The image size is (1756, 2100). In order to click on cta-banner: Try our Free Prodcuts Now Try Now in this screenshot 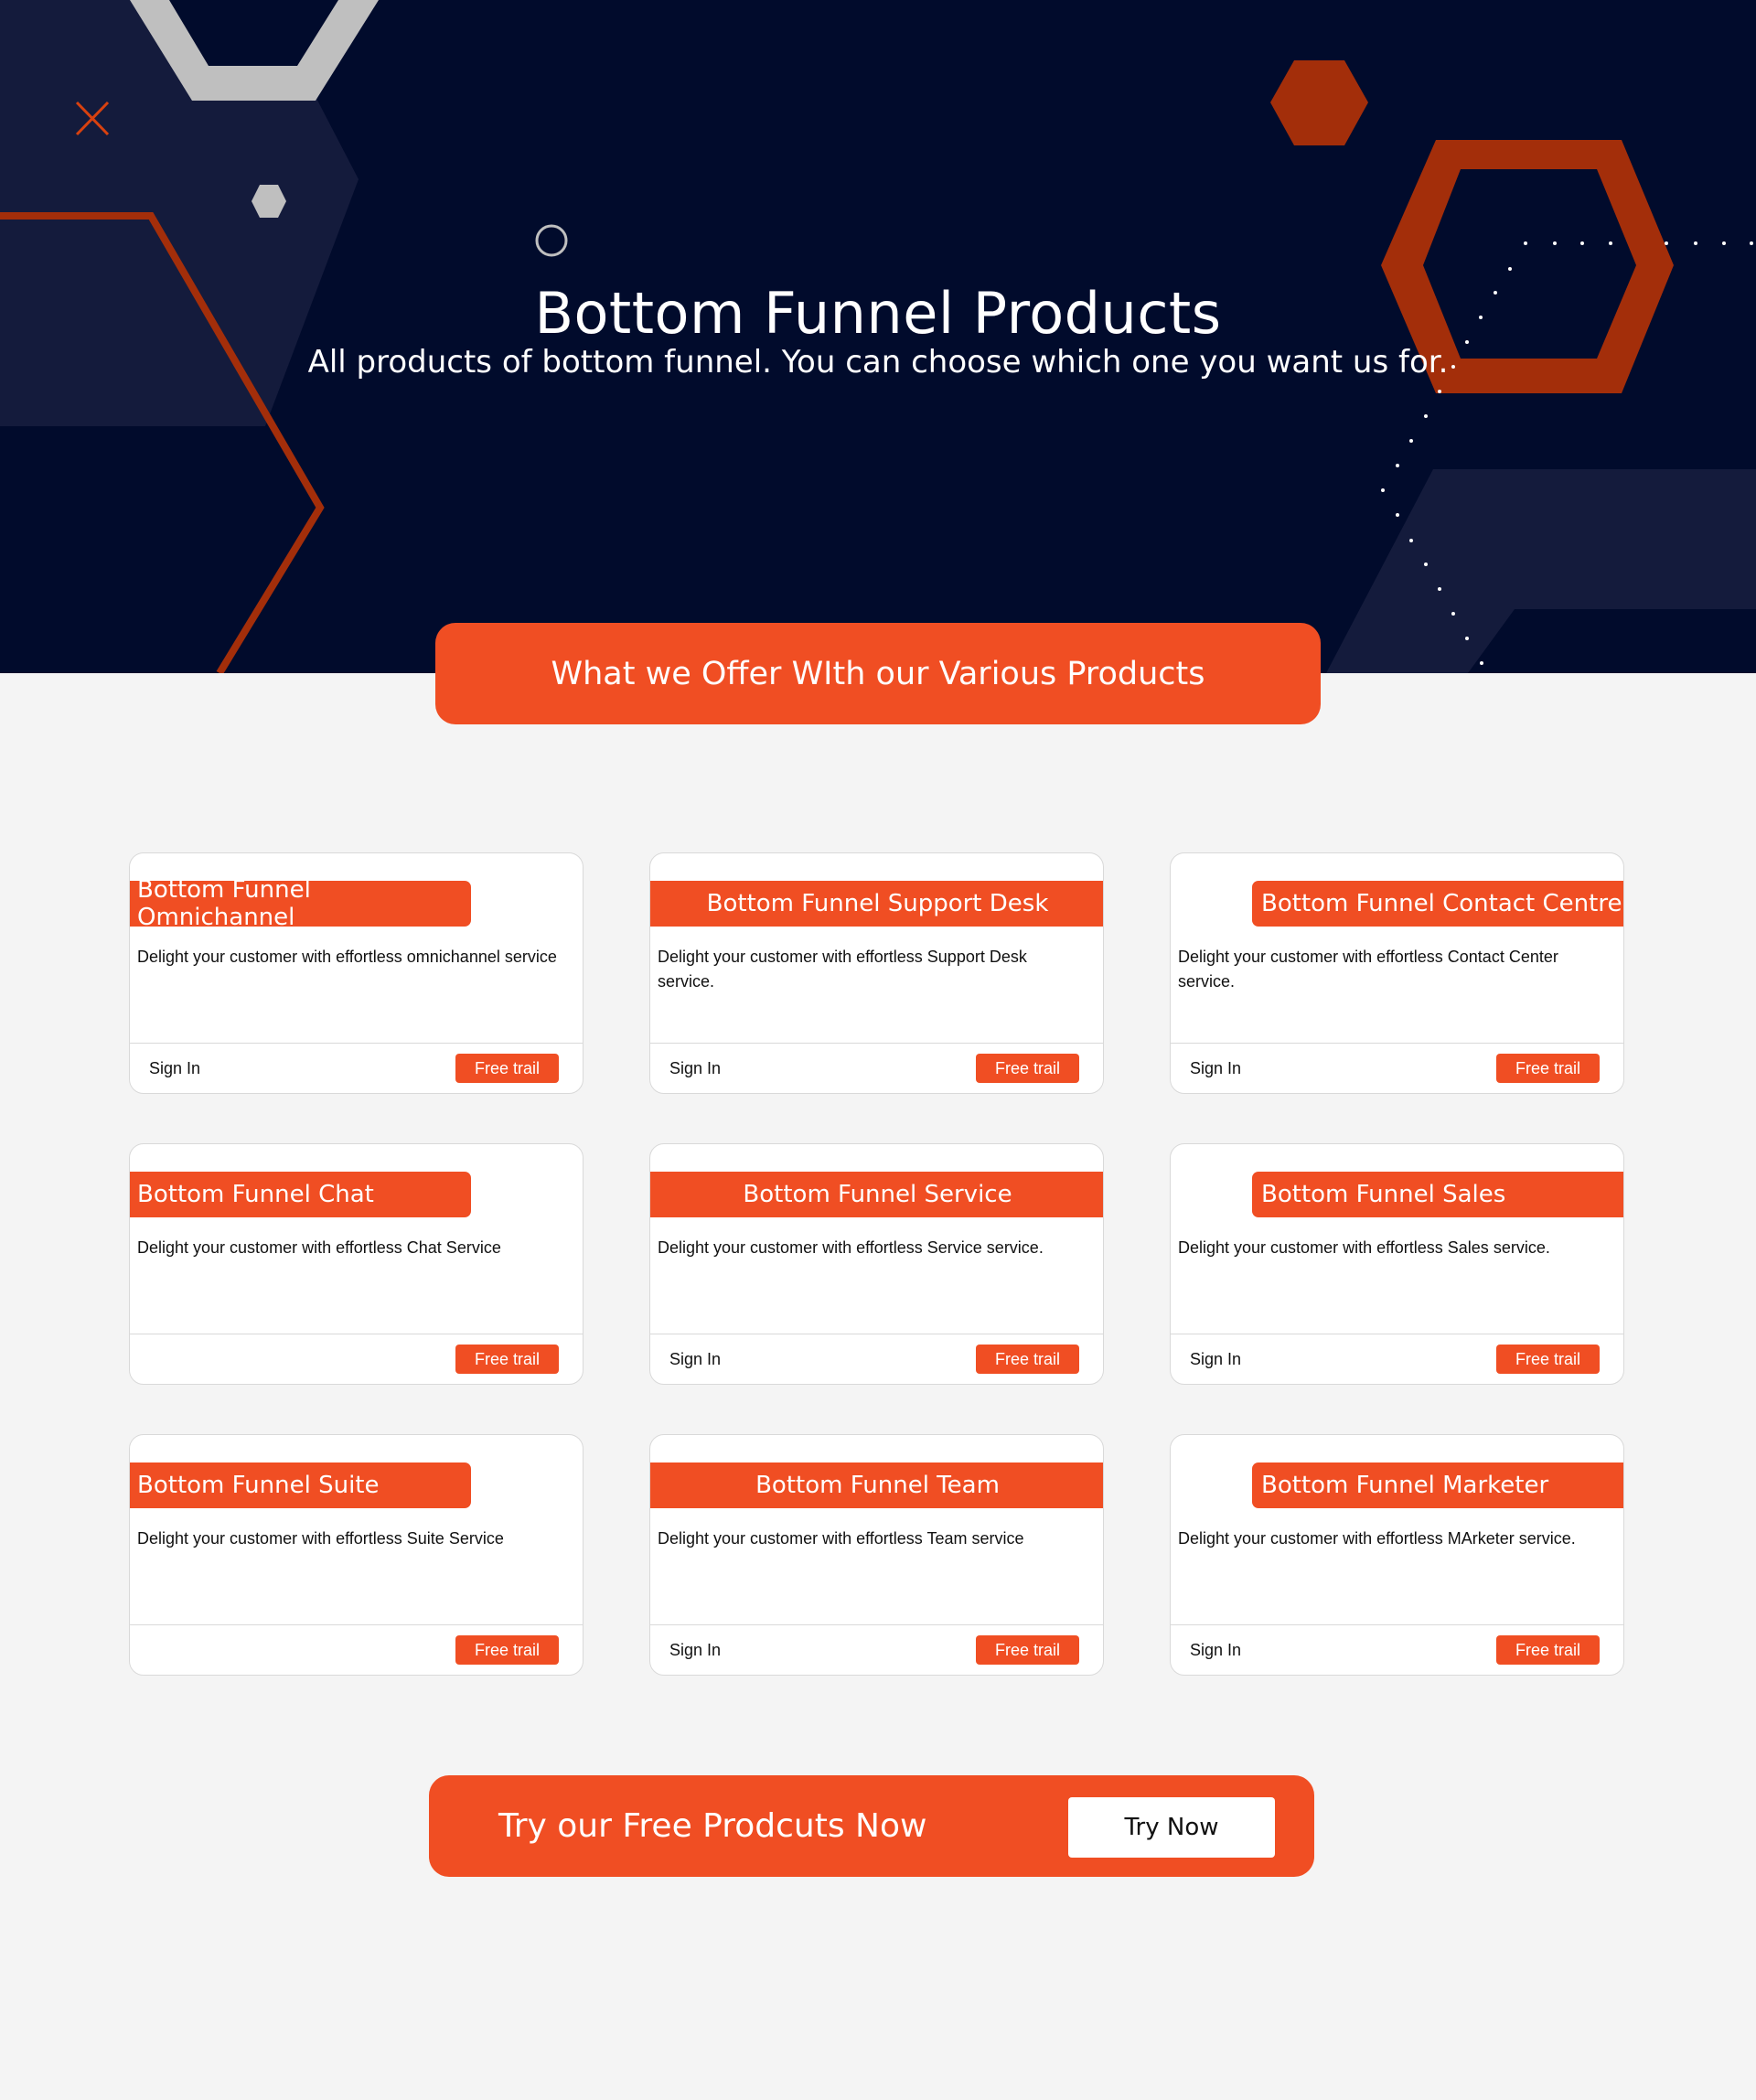, I will do `click(871, 1826)`.